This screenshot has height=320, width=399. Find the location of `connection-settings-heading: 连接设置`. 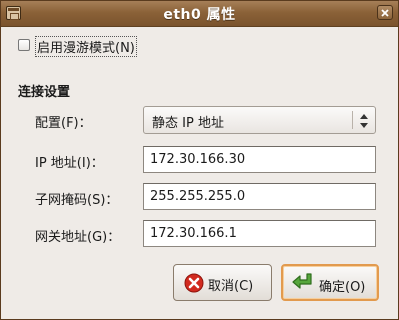

connection-settings-heading: 连接设置 is located at coordinates (44, 92).